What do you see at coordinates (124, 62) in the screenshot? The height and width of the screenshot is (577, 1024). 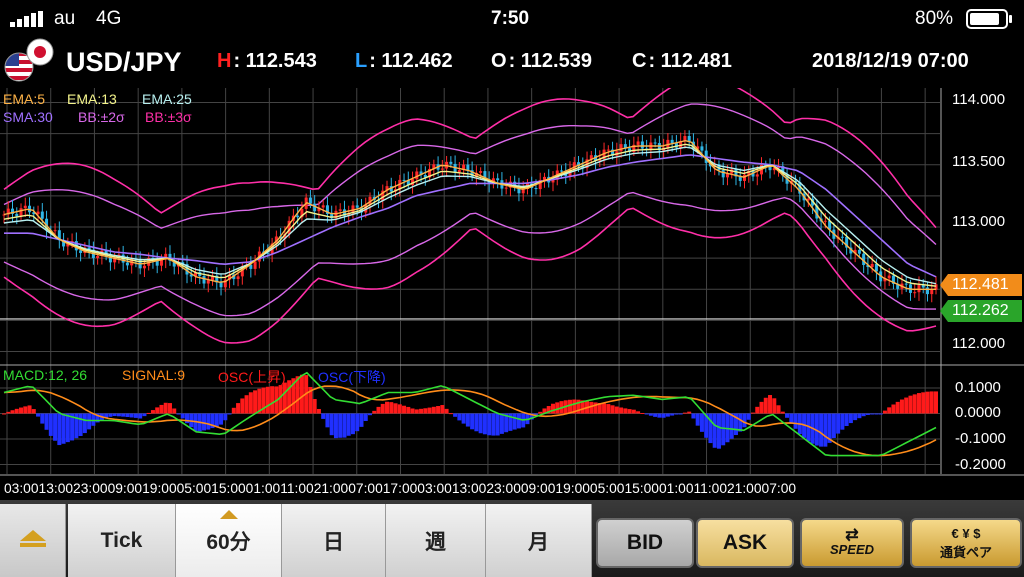 I see `pair-title: USD/JPY` at bounding box center [124, 62].